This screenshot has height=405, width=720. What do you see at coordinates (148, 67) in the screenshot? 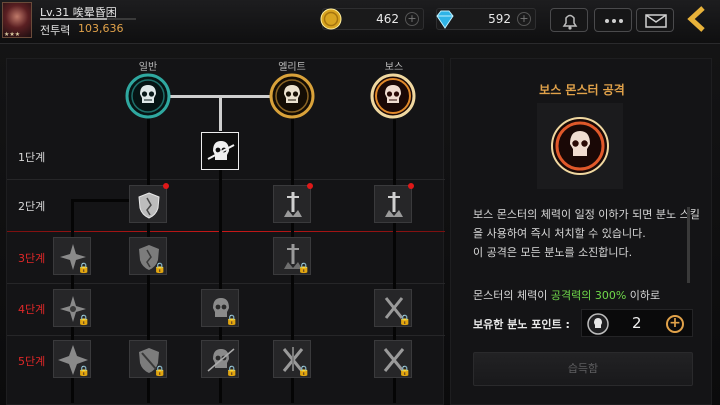
I see `column-label-normal: 일반` at bounding box center [148, 67].